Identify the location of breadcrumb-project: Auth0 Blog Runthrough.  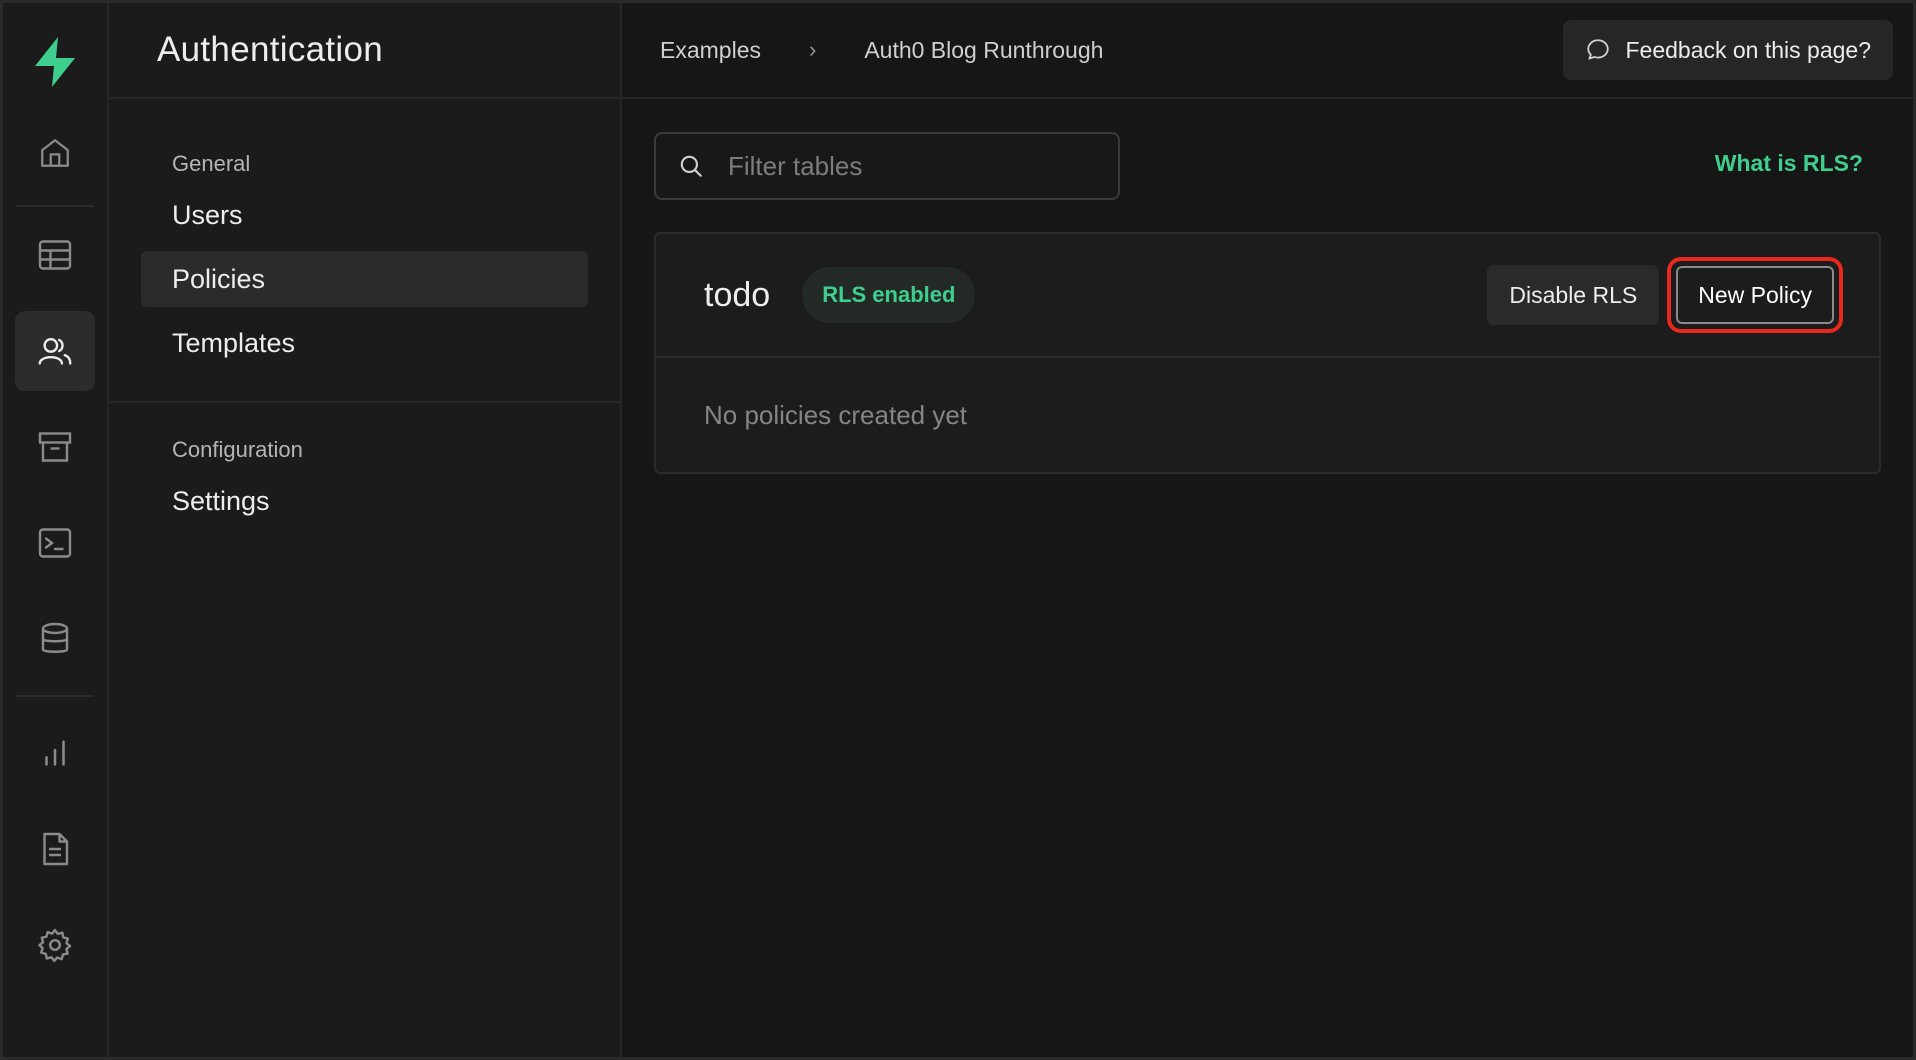
(983, 50).